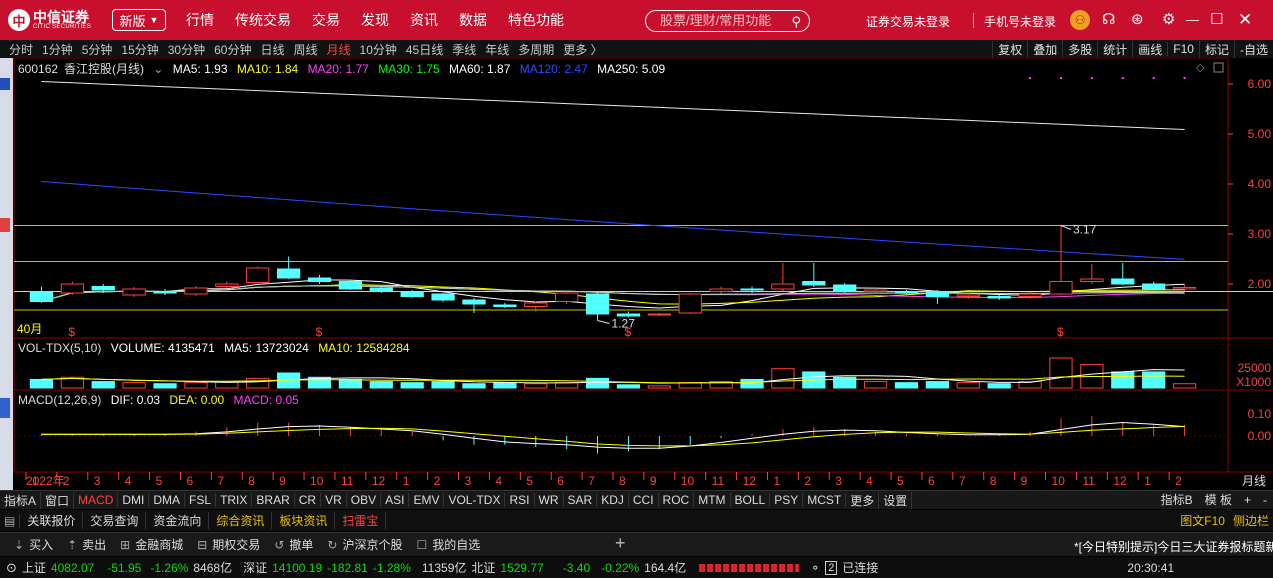 The width and height of the screenshot is (1273, 578). What do you see at coordinates (424, 20) in the screenshot?
I see `nav-item-news: 资讯` at bounding box center [424, 20].